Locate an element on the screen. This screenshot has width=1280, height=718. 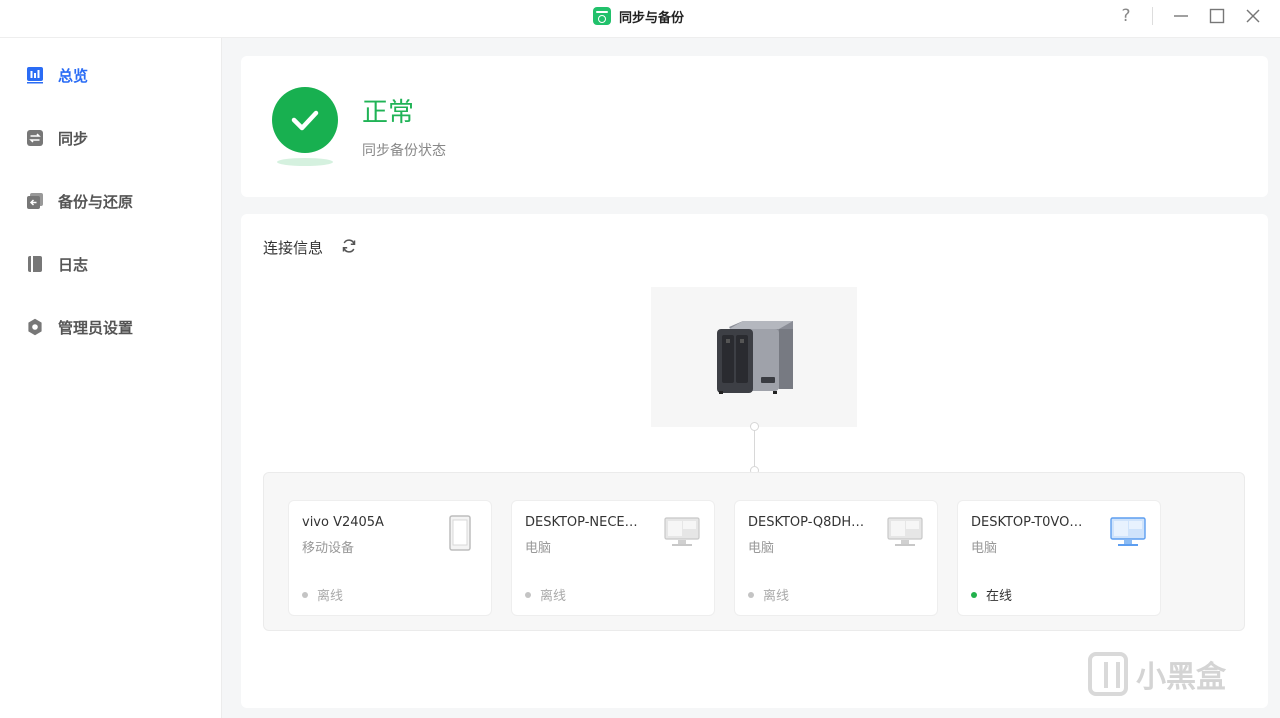
connector-line is located at coordinates (754, 449).